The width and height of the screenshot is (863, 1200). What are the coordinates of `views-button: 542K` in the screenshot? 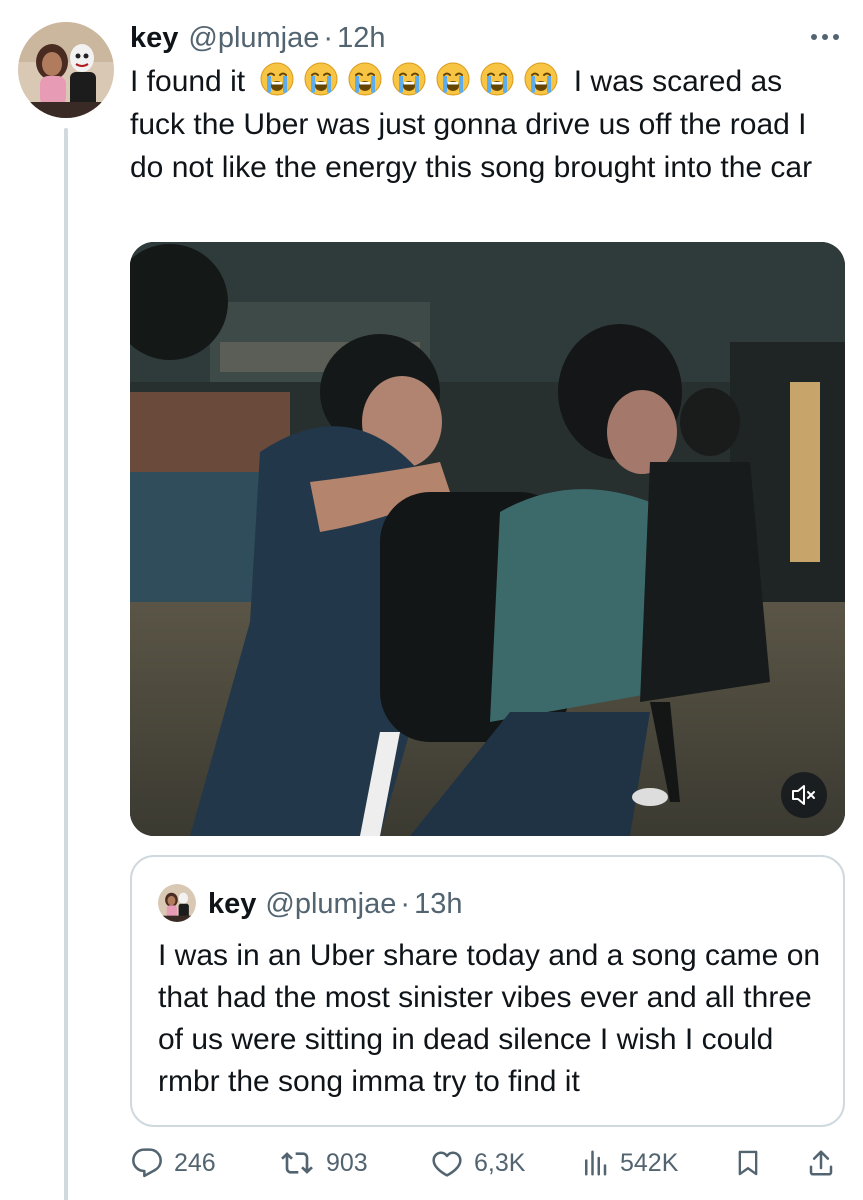 It's located at (629, 1163).